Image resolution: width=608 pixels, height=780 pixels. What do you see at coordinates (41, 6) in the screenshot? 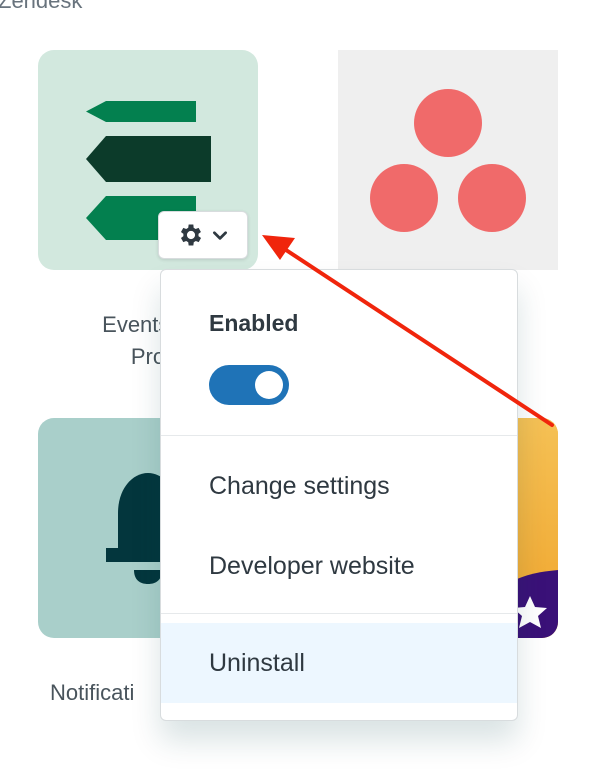
I see `vendor-label: Zendesk` at bounding box center [41, 6].